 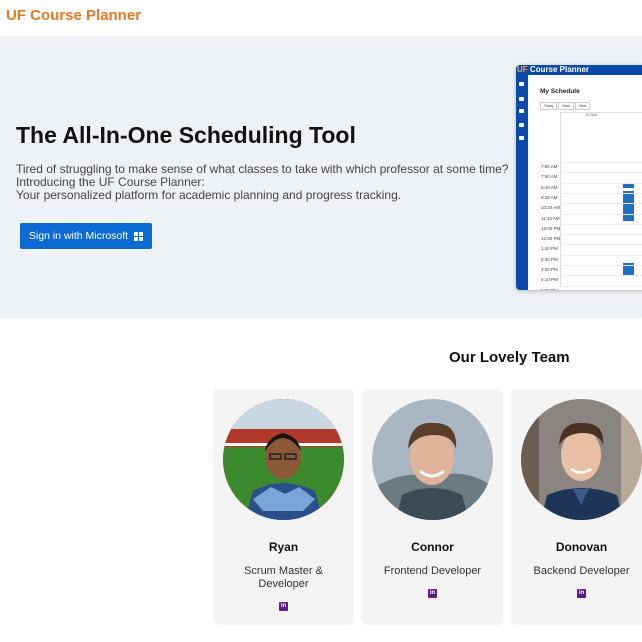 What do you see at coordinates (549, 280) in the screenshot?
I see `preview-time-label: 4:10 PM` at bounding box center [549, 280].